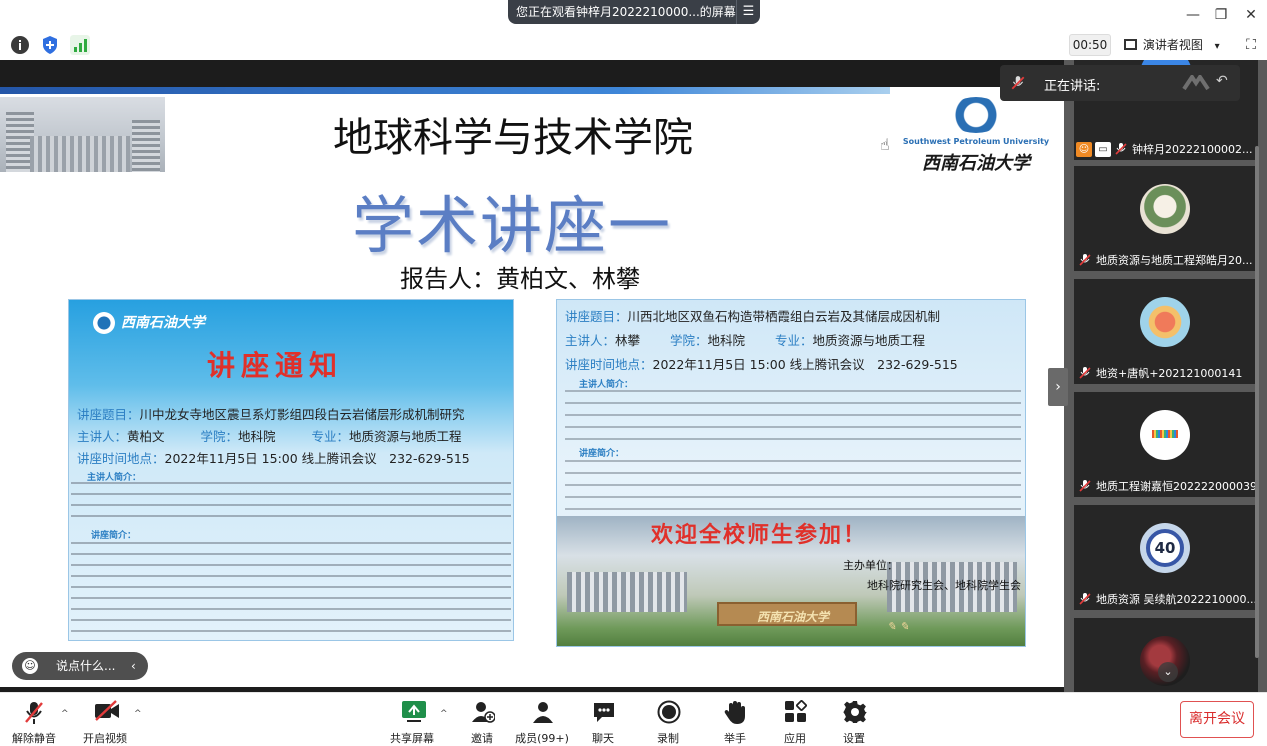 The image size is (1267, 746). I want to click on unmute-label: 解除静音, so click(34, 738).